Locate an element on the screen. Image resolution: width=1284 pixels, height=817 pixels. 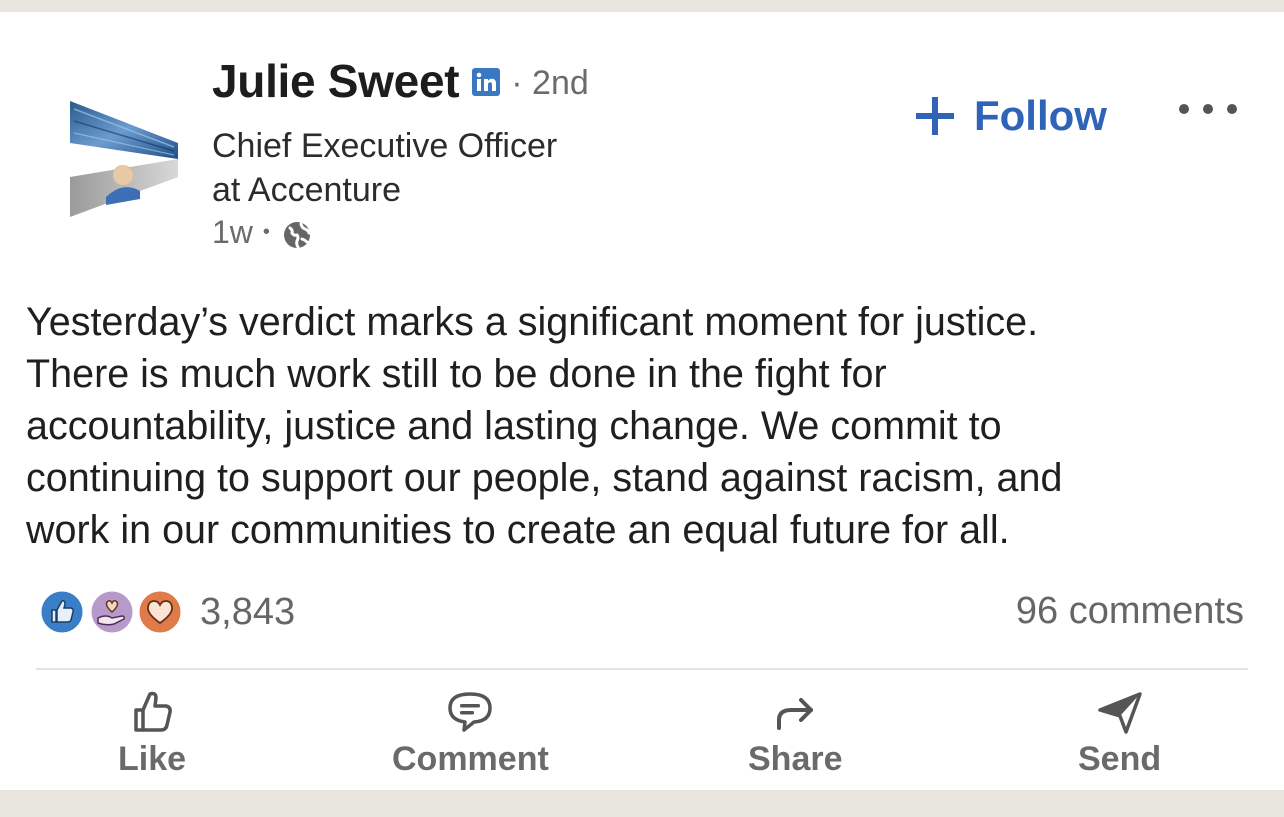
send-paper-plane-icon is located at coordinates (1119, 713).